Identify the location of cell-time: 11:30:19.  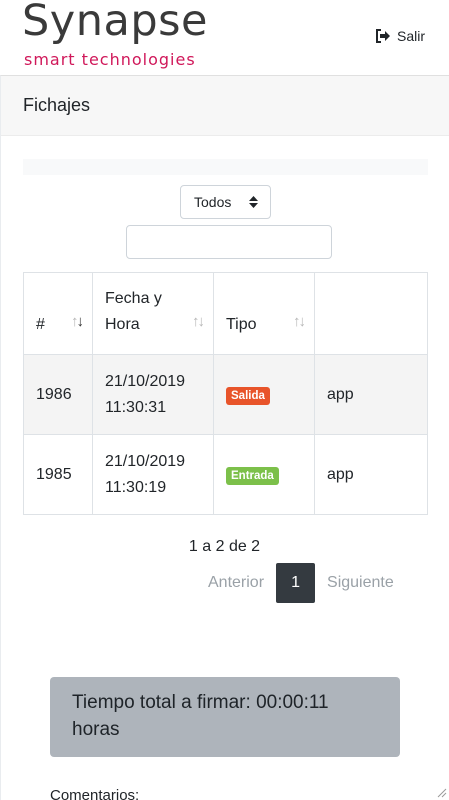
(136, 487).